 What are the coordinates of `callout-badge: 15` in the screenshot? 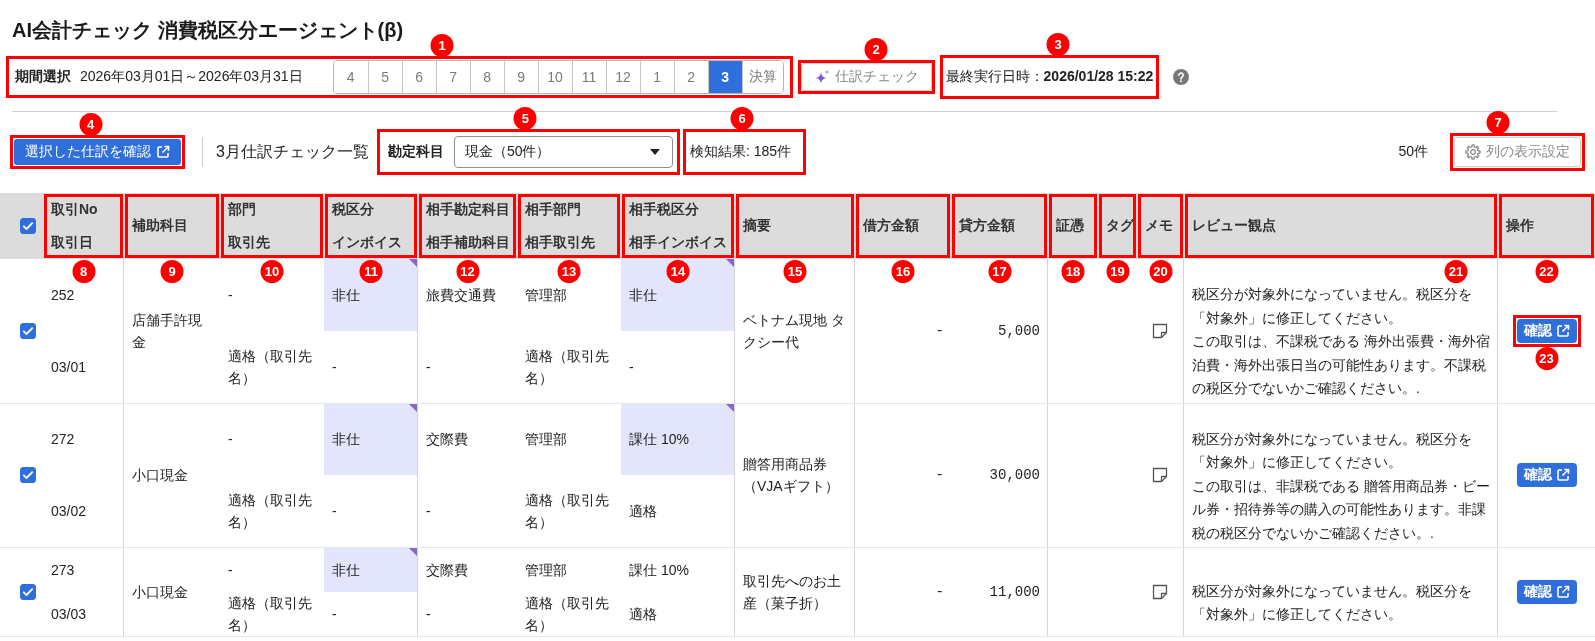 It's located at (795, 271).